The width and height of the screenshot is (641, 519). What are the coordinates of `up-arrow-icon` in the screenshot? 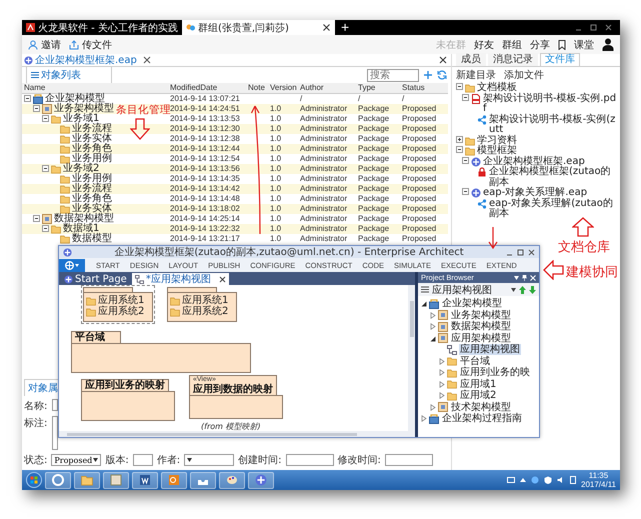 It's located at (522, 290).